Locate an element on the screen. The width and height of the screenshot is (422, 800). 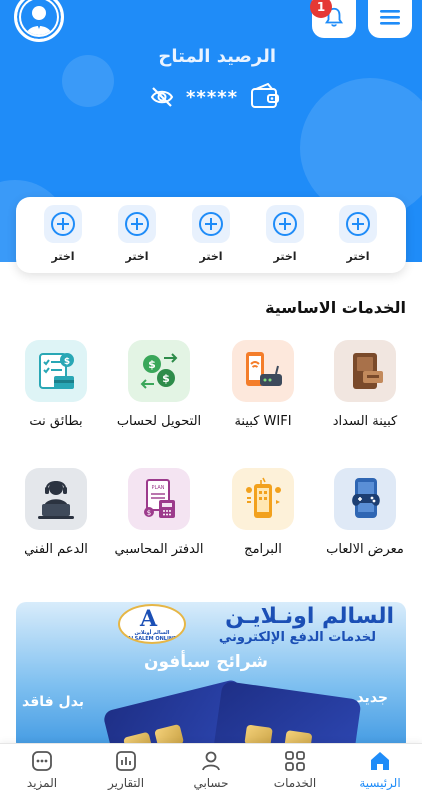
nav-home: الرئيسية is located at coordinates (380, 769).